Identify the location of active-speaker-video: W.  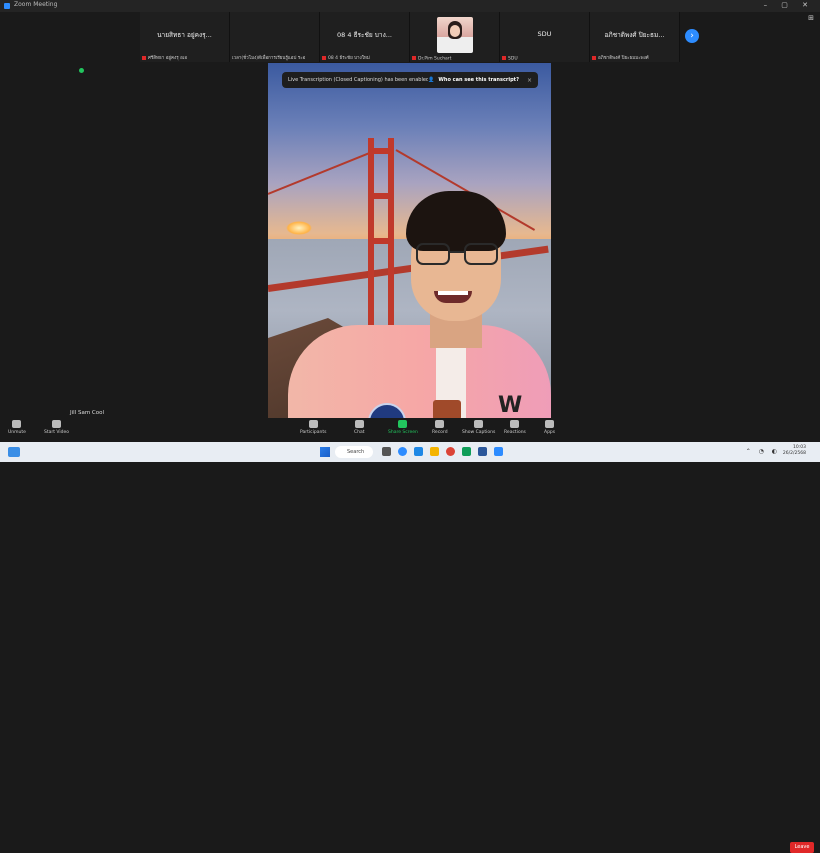
(409, 240).